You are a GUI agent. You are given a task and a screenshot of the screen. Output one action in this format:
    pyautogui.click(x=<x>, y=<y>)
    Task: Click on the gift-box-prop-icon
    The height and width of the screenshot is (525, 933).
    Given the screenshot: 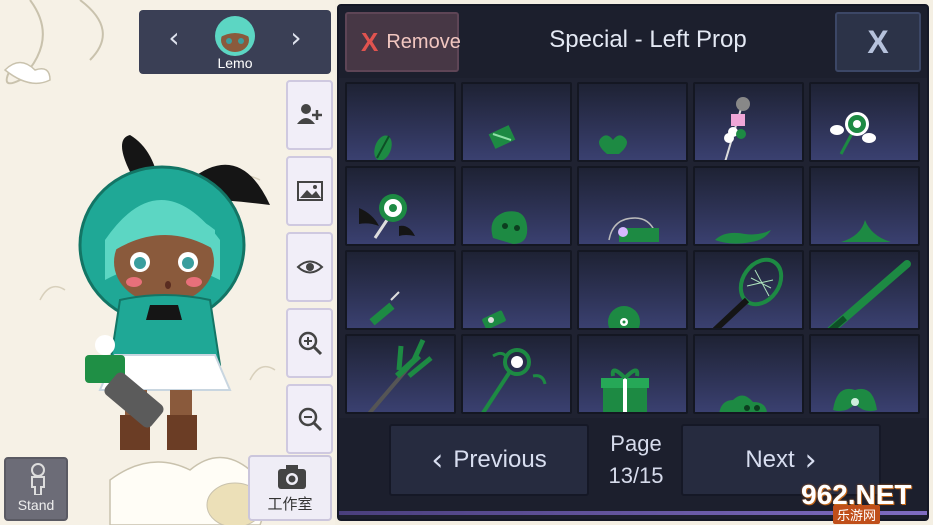 What is the action you would take?
    pyautogui.click(x=625, y=390)
    